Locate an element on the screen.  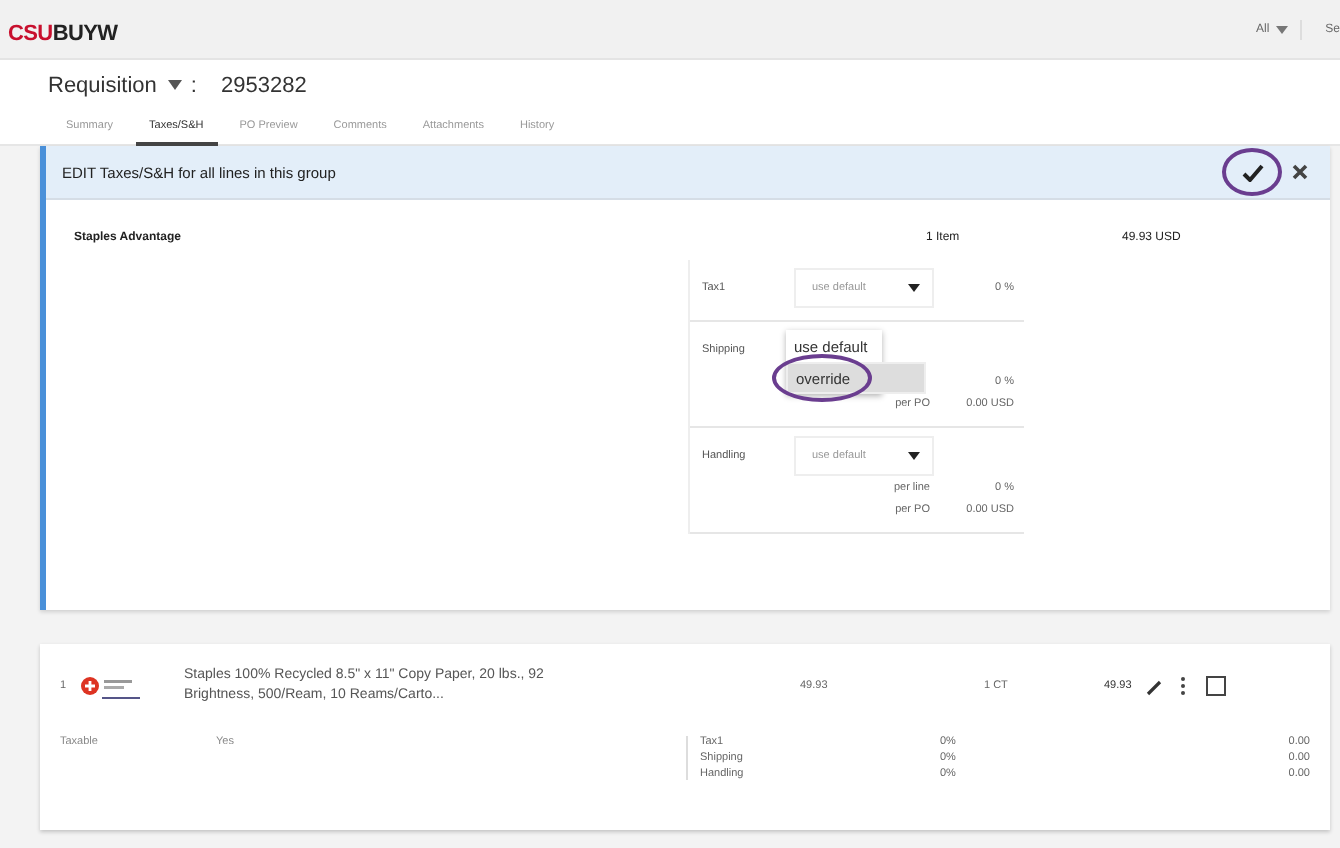
line-checkbox is located at coordinates (1216, 686).